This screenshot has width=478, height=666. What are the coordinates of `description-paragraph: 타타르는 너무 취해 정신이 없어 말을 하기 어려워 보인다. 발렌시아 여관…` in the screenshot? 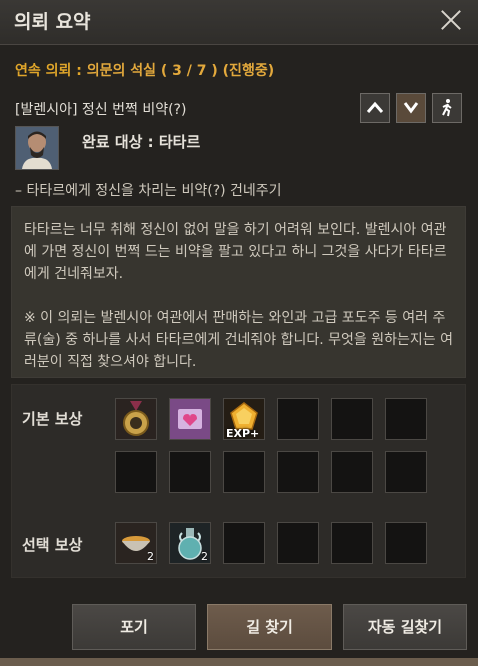 It's located at (235, 252).